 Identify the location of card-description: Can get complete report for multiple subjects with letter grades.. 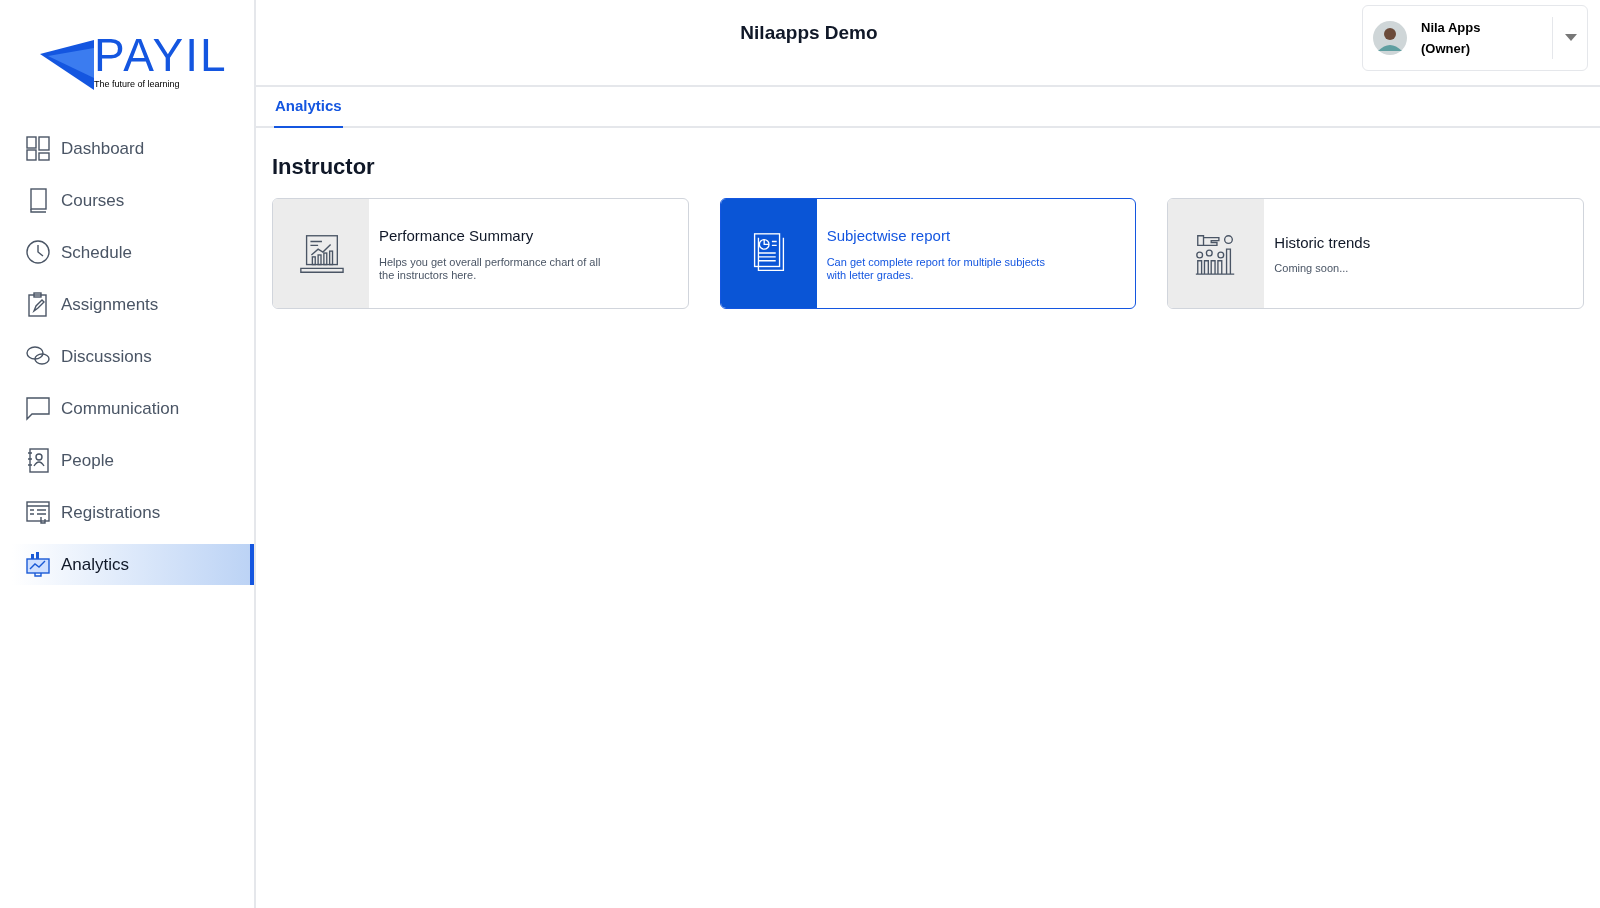
(936, 268).